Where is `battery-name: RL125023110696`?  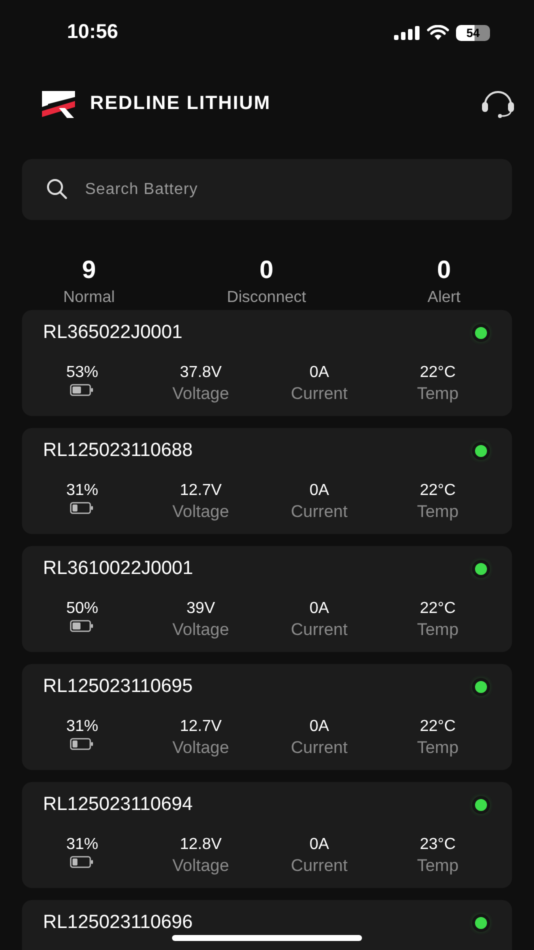 battery-name: RL125023110696 is located at coordinates (118, 923).